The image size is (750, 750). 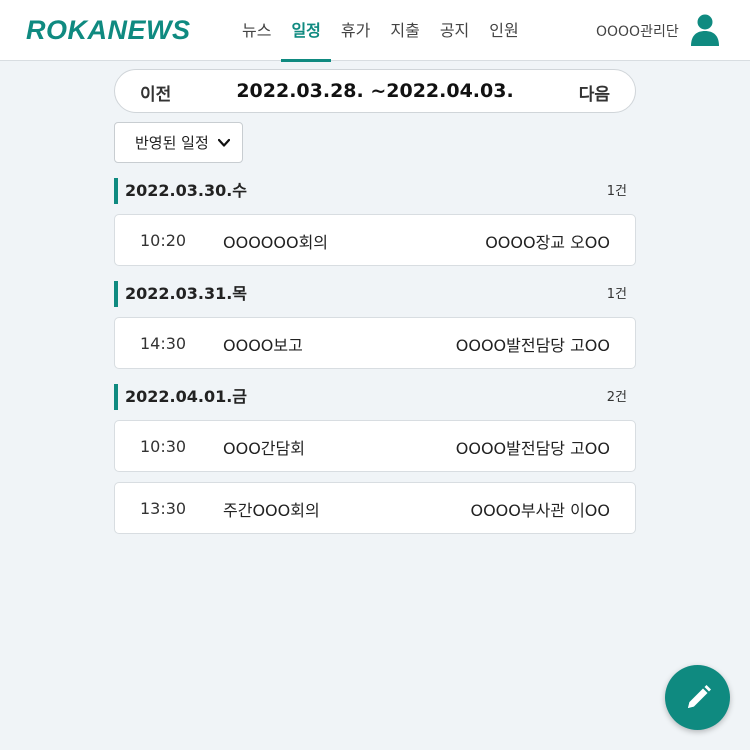 I want to click on event-time: 13:30, so click(x=163, y=508).